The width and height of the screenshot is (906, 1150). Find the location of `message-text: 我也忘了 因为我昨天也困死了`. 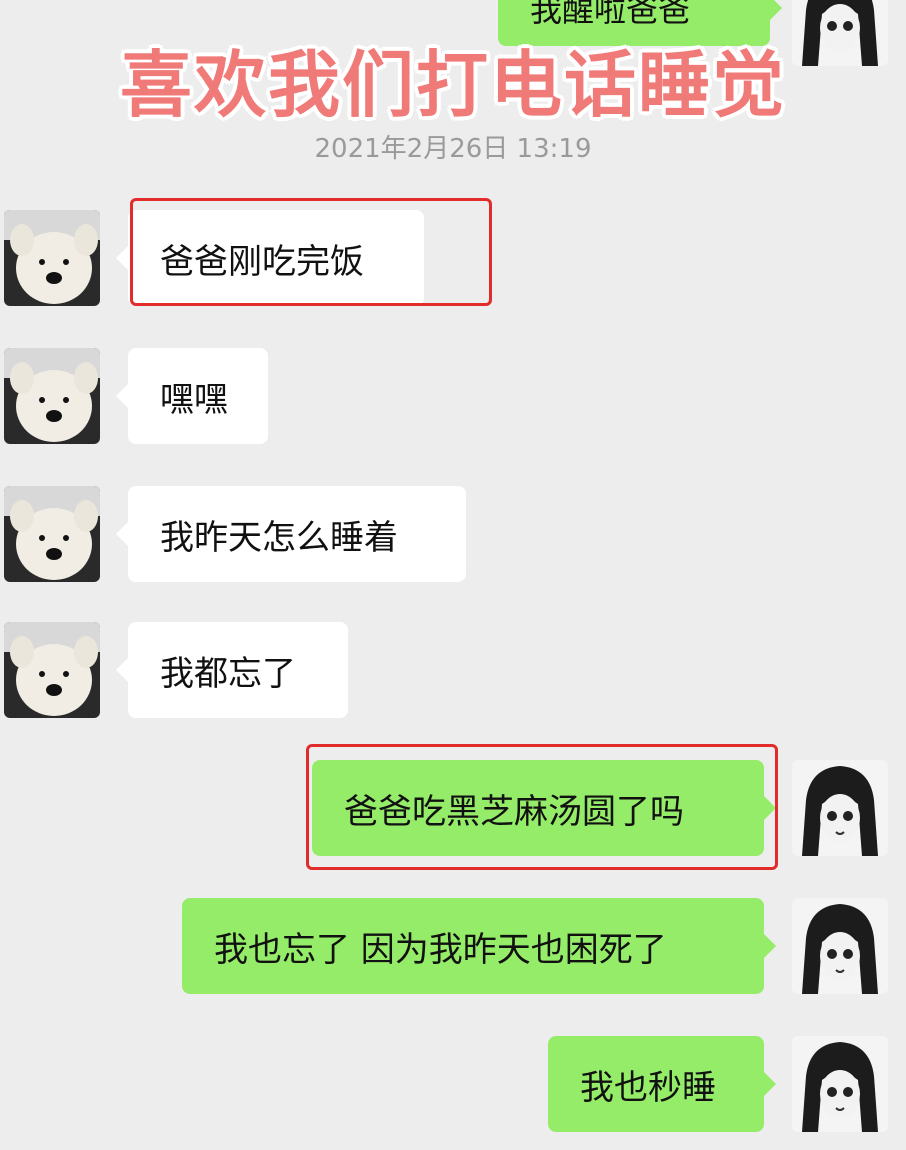

message-text: 我也忘了 因为我昨天也困死了 is located at coordinates (440, 949).